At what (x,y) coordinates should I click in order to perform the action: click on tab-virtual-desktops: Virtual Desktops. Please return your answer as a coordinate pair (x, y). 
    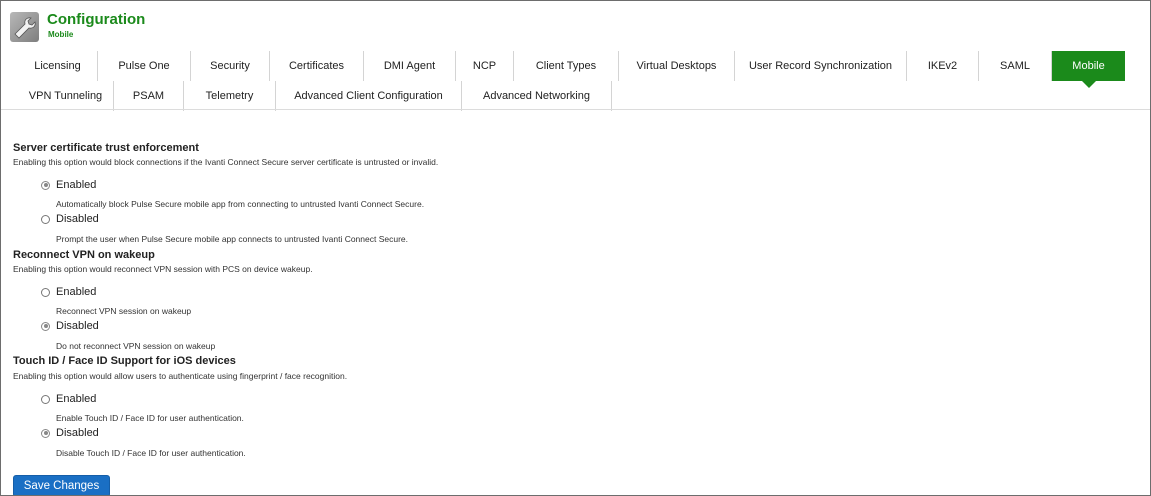
    Looking at the image, I should click on (677, 66).